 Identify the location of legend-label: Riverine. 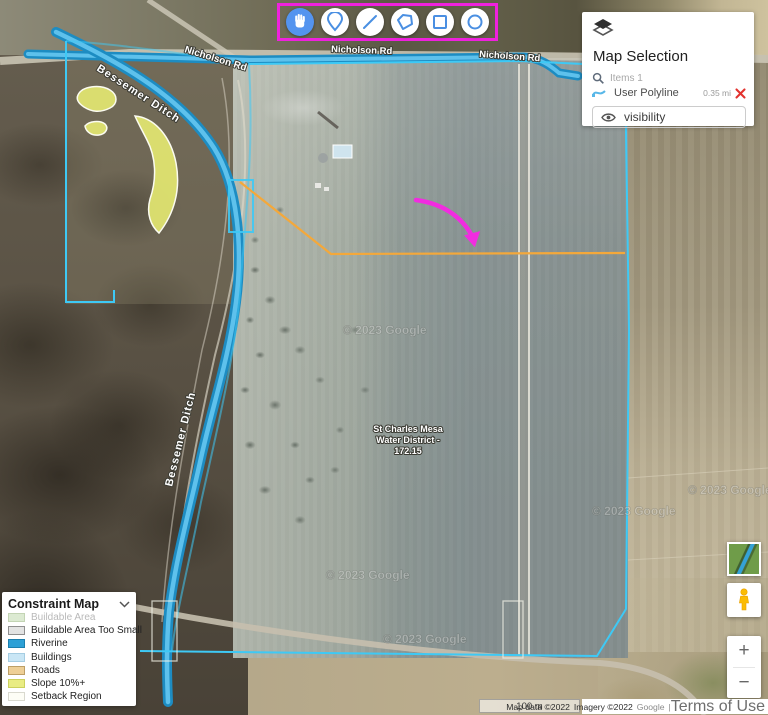
(49, 644).